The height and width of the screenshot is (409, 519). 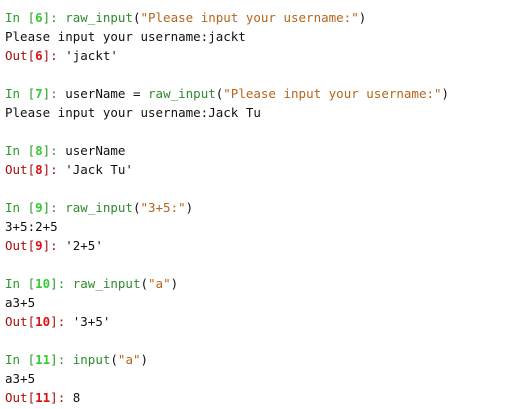 I want to click on in-number: 6, so click(x=39, y=17).